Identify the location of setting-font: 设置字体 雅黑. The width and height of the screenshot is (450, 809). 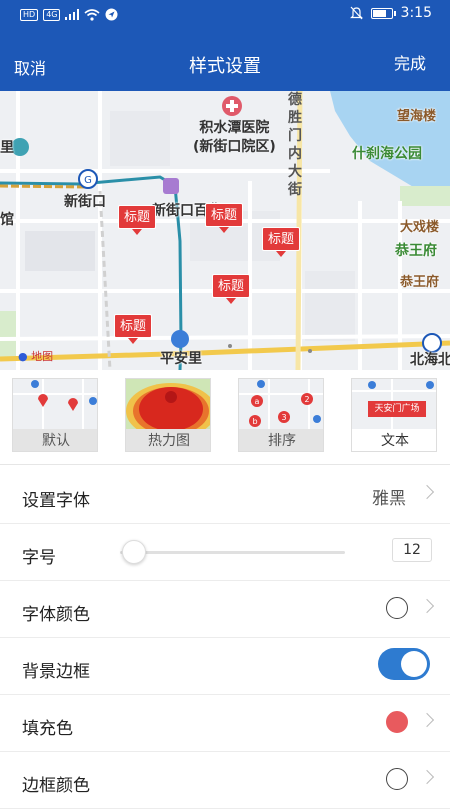
(225, 495).